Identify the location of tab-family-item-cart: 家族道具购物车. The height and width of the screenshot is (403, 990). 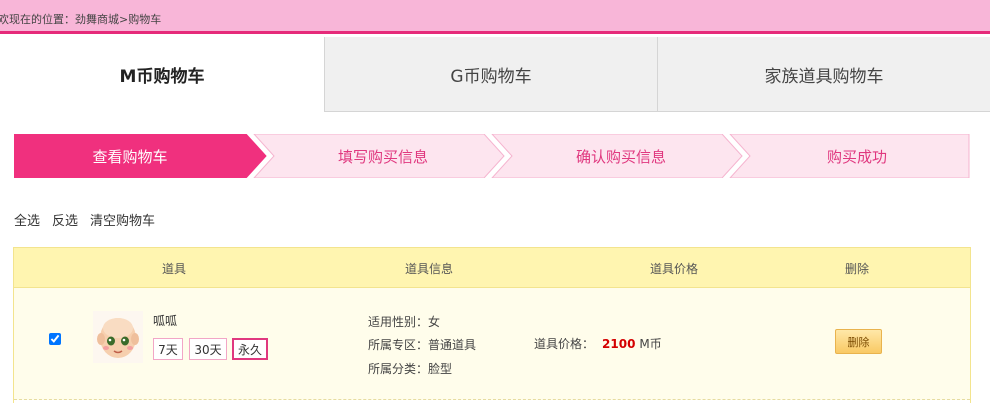
(823, 74).